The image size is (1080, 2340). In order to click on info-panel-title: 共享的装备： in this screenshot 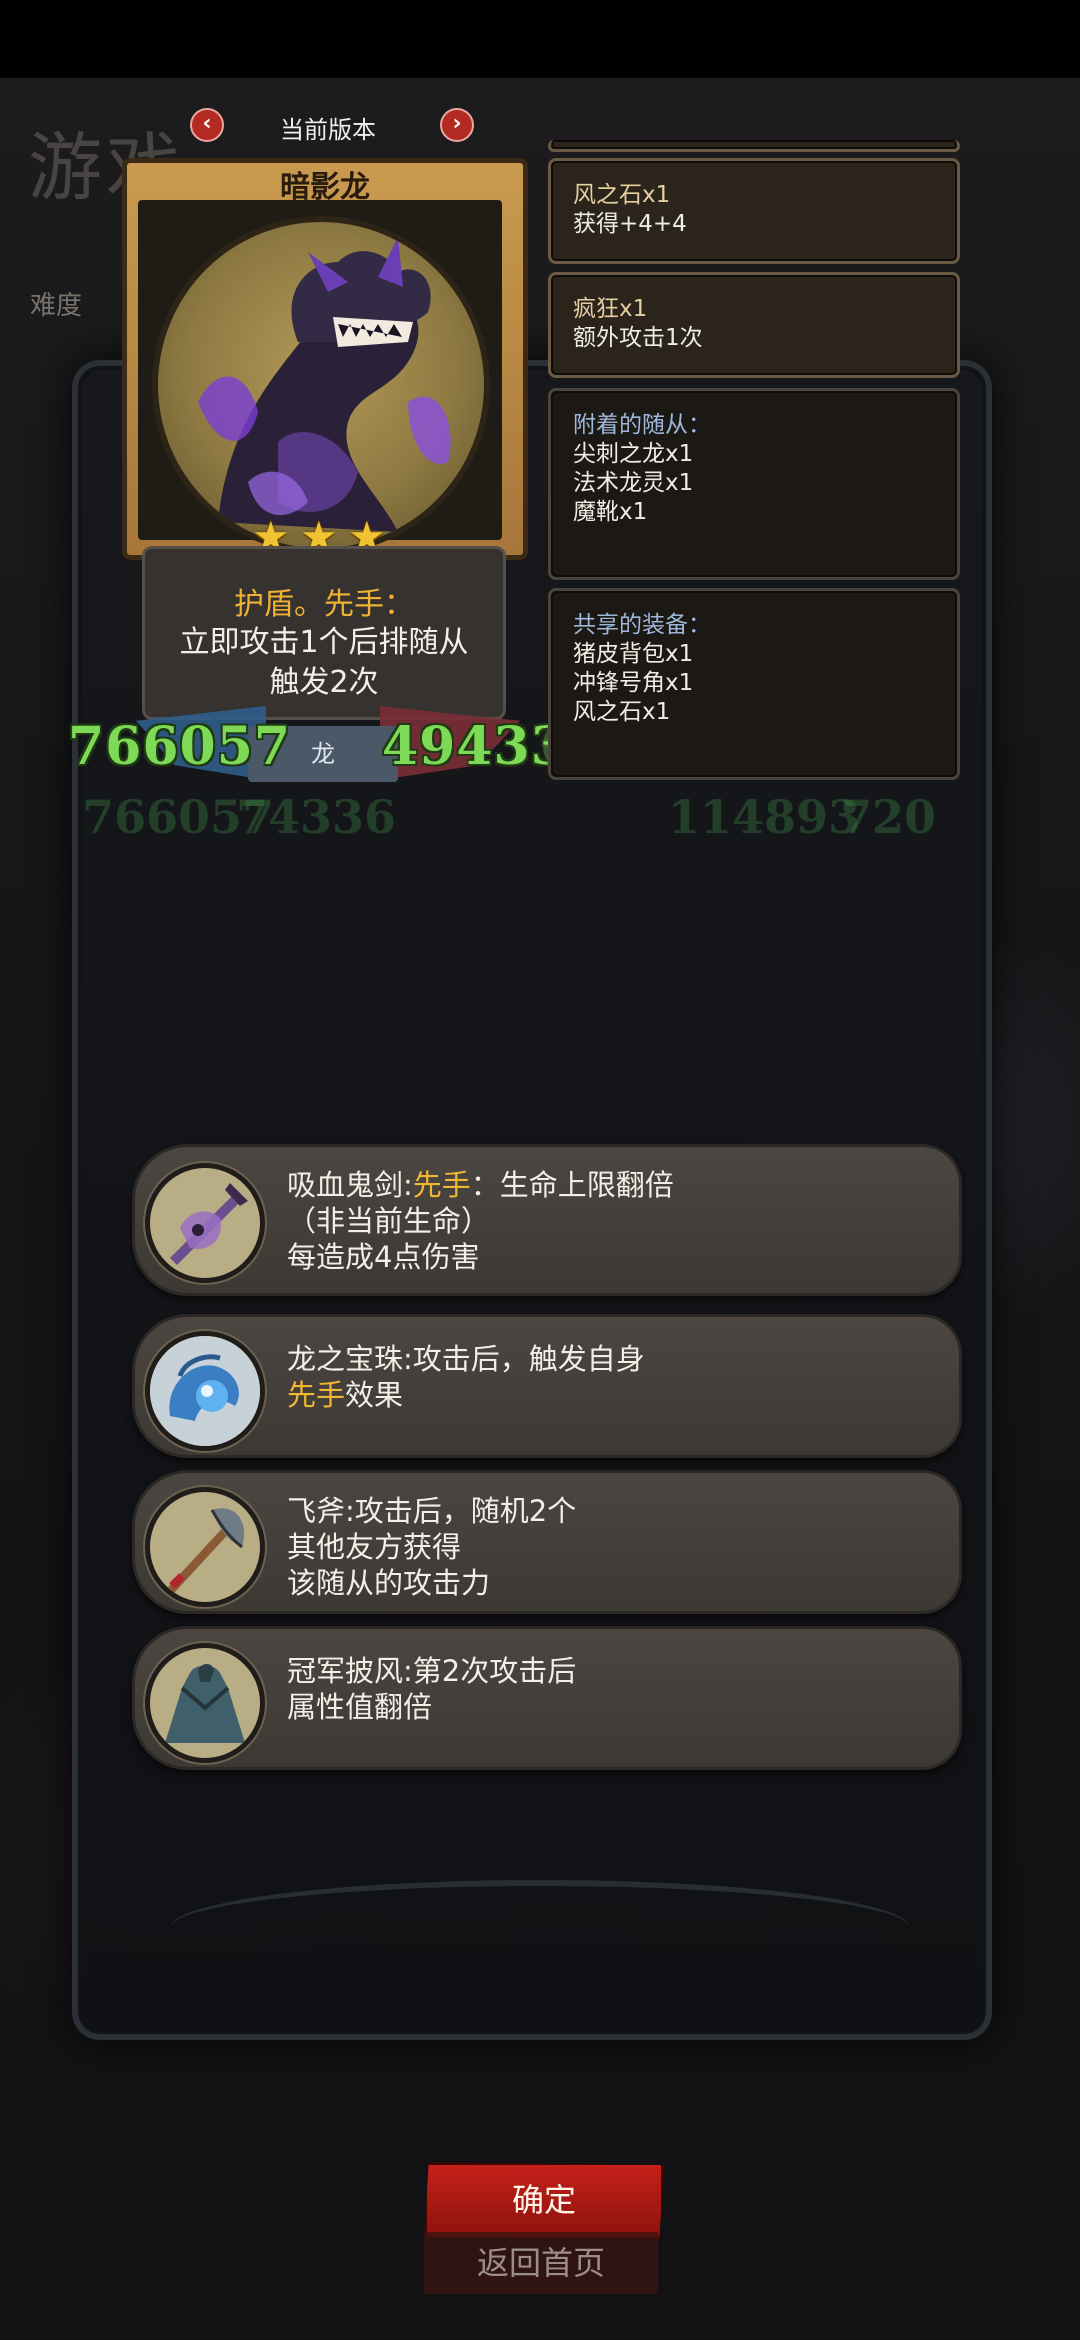, I will do `click(642, 625)`.